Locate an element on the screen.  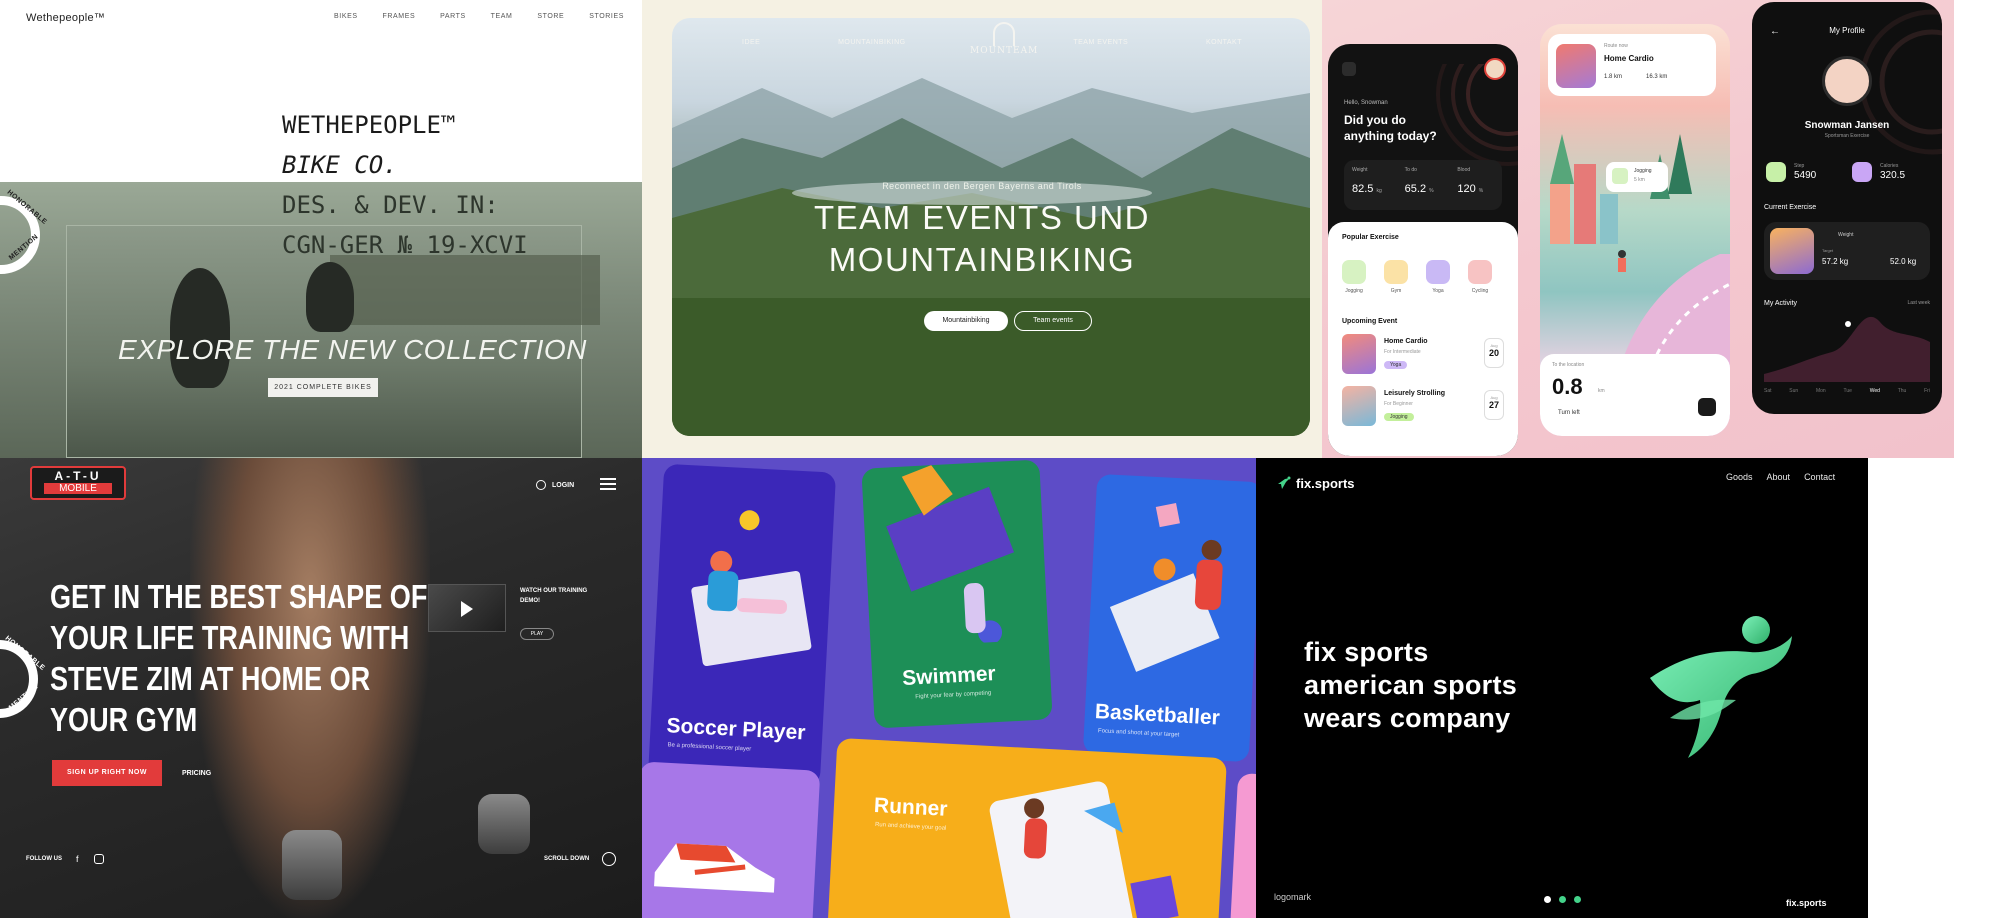
exercise-jogging: Jogging is located at coordinates (1354, 277).